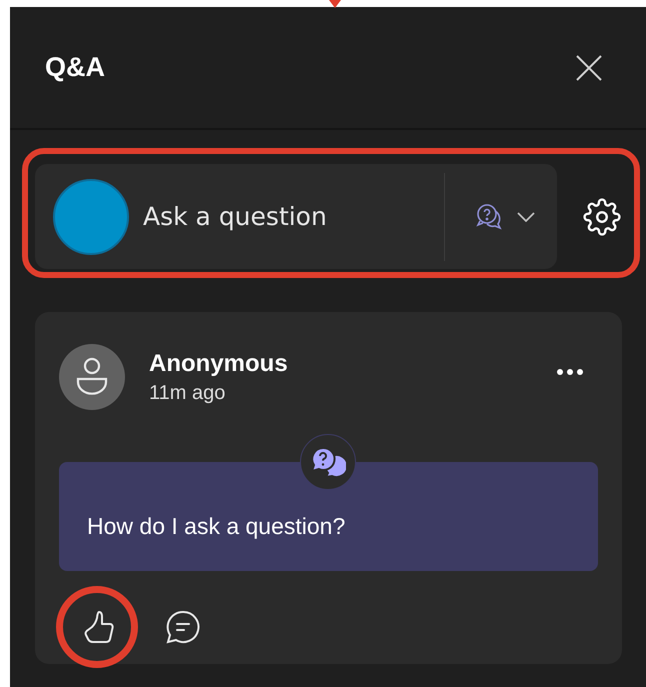  I want to click on pointer-arrow-icon, so click(335, 4).